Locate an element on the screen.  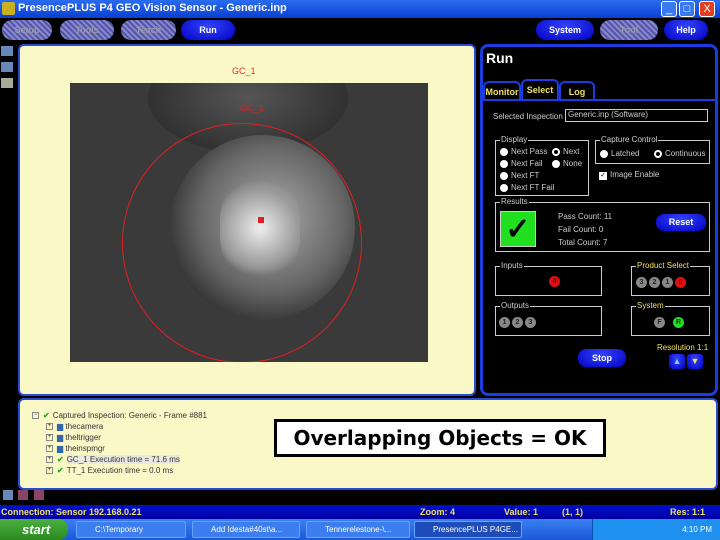
tool-label-top: GC_1 is located at coordinates (244, 71).